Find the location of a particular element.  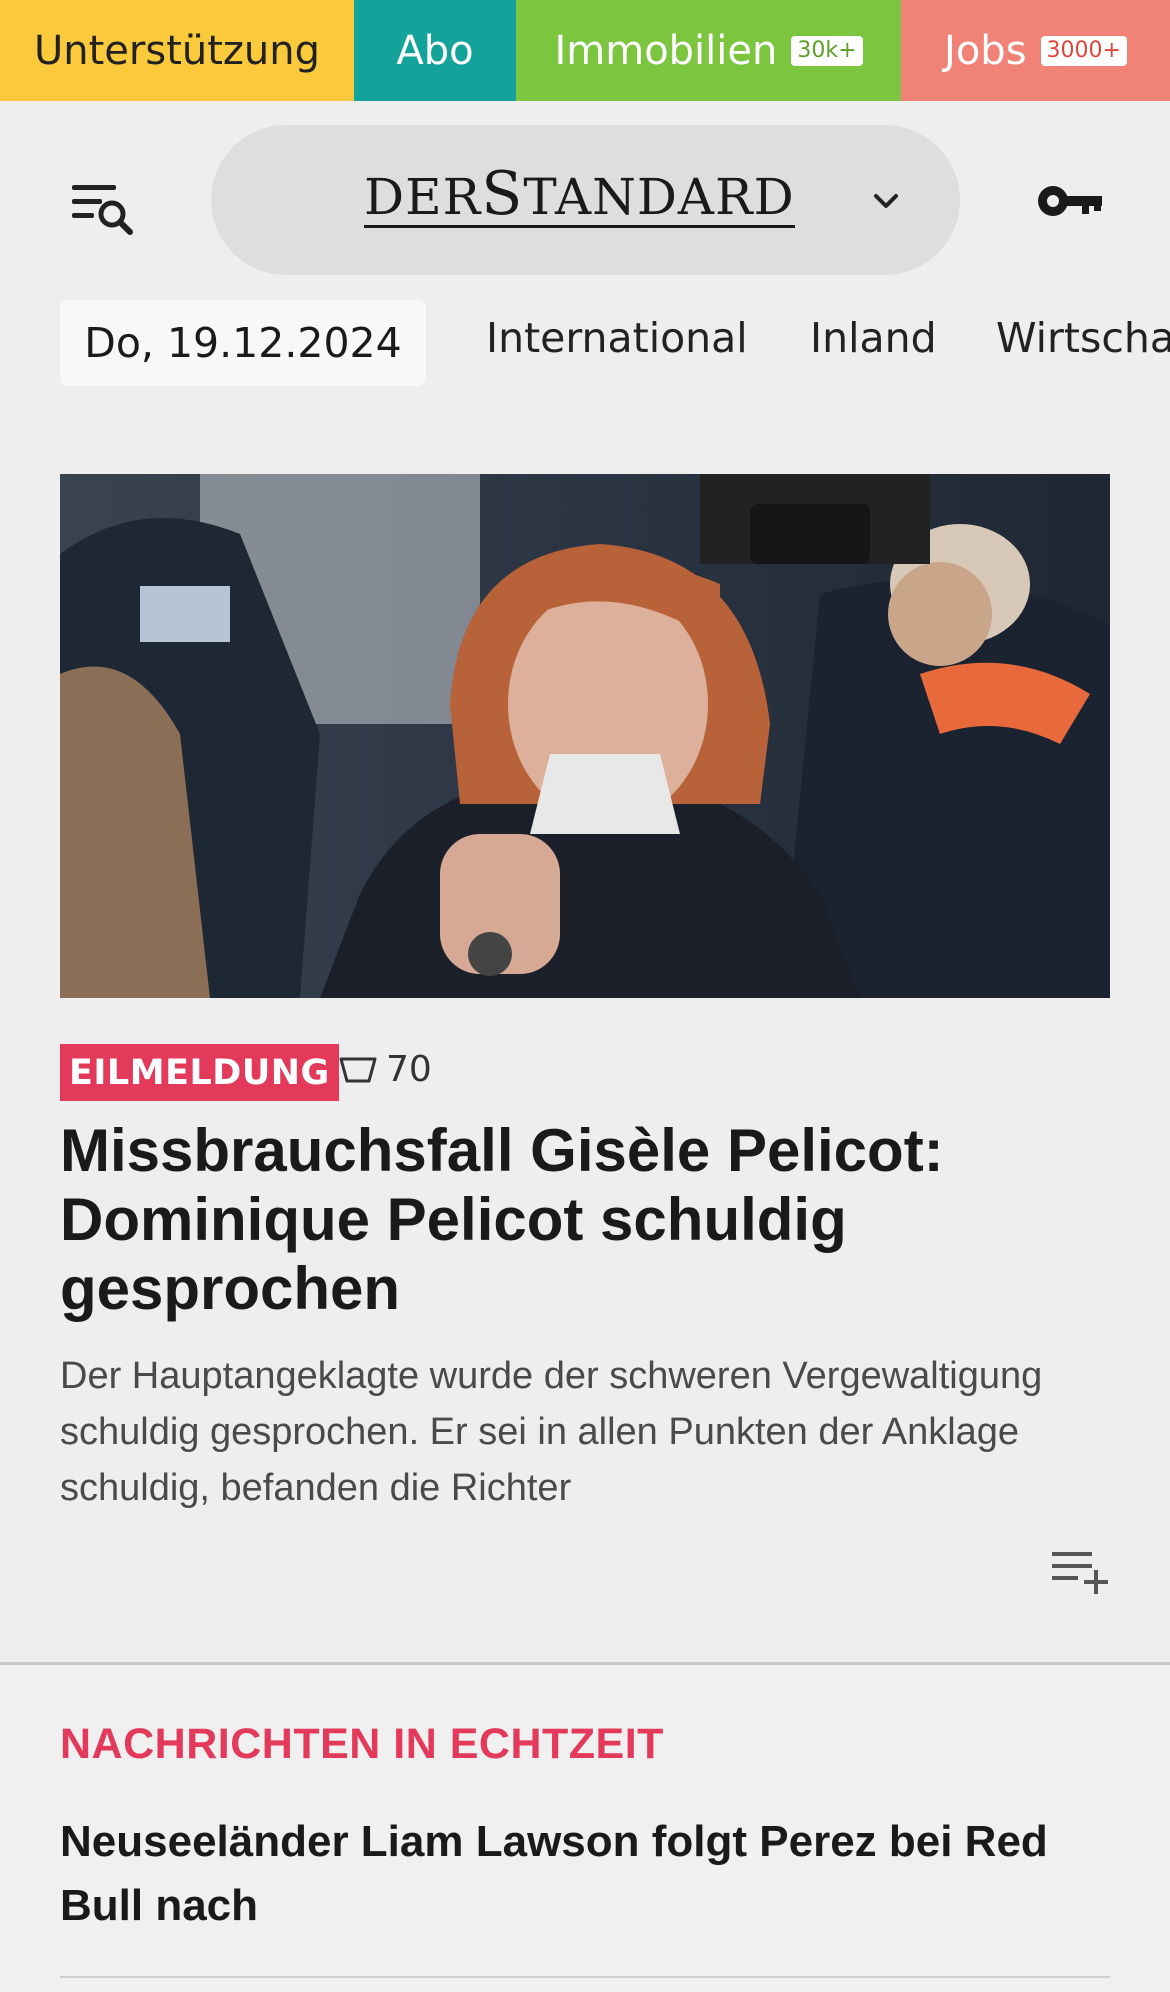

nav-international: International is located at coordinates (617, 338).